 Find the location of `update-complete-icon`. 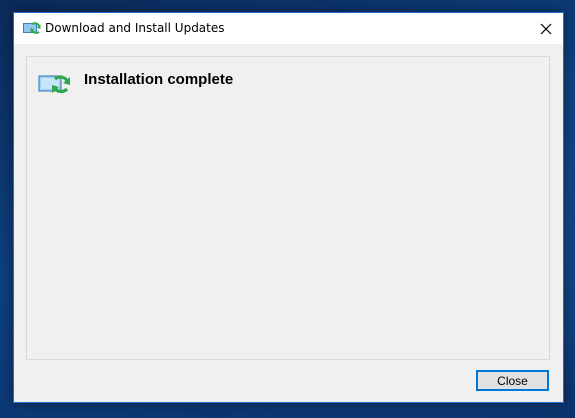

update-complete-icon is located at coordinates (55, 84).